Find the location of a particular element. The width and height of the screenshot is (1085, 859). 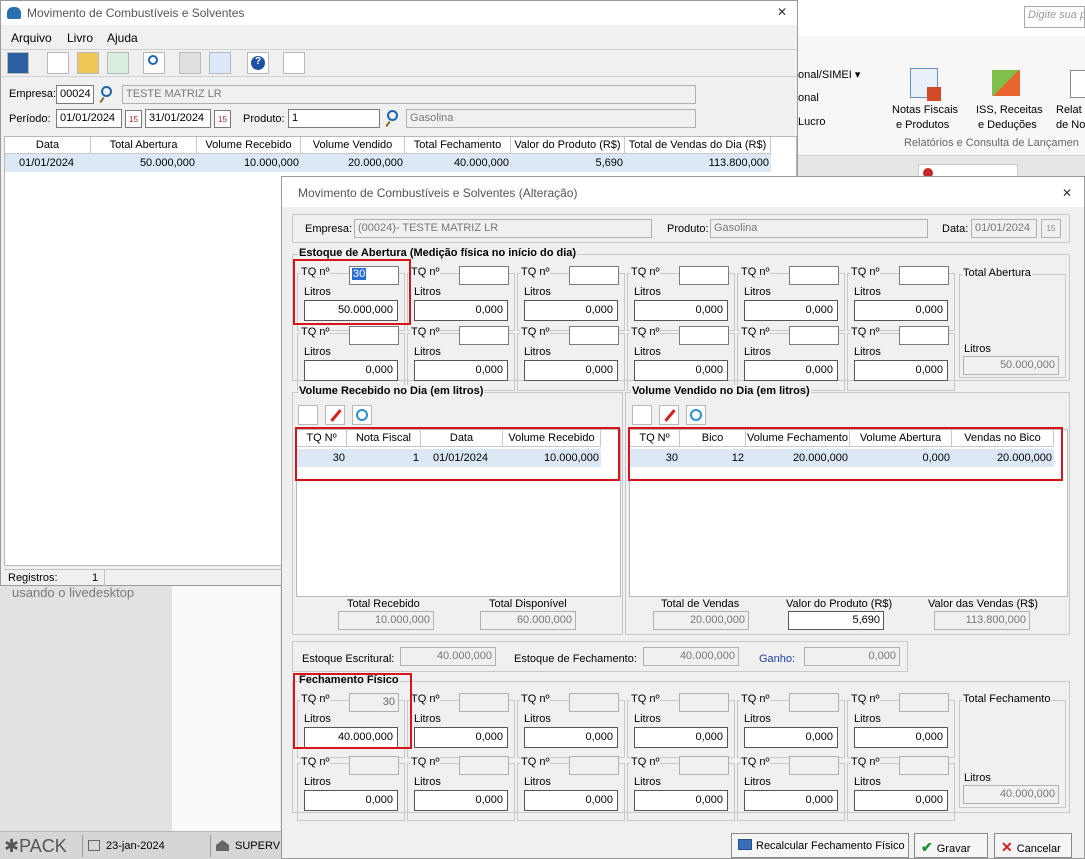

column-header: Volume Recebido is located at coordinates (249, 145).